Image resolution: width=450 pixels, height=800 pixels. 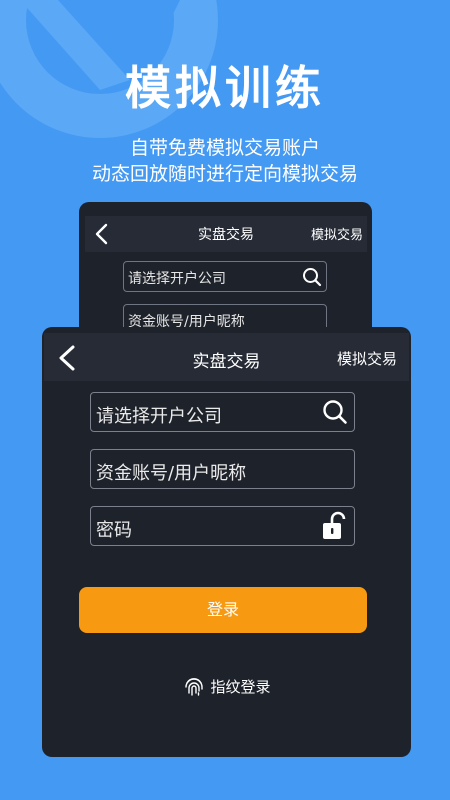 I want to click on account-input-placeholder: 资金账号/用户昵称, so click(x=171, y=473).